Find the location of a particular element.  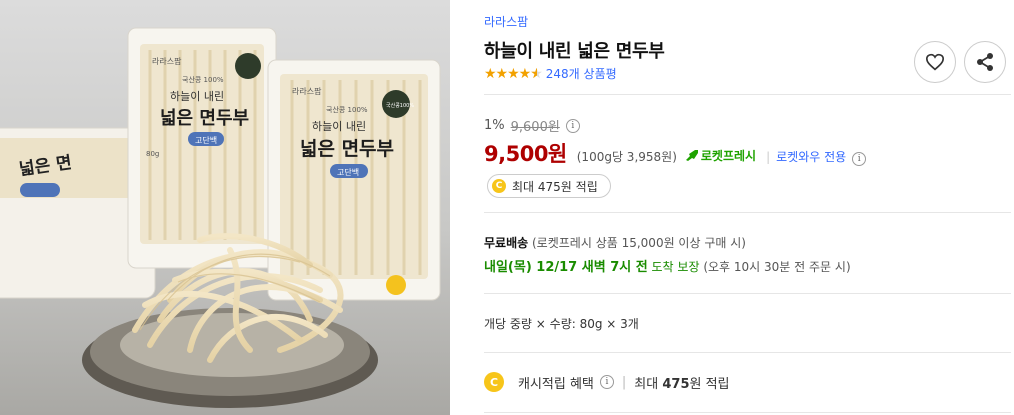

cash-reward-badge: C 최대 475원 적립 is located at coordinates (549, 186).